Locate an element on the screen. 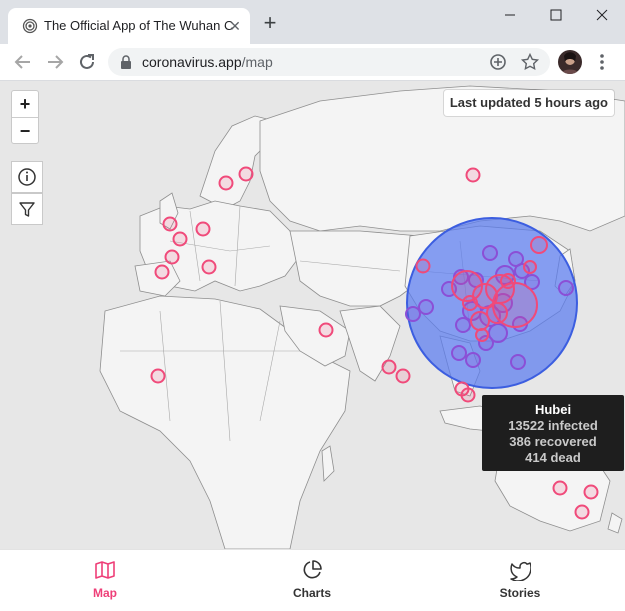 This screenshot has height=611, width=625. star-icon is located at coordinates (530, 62).